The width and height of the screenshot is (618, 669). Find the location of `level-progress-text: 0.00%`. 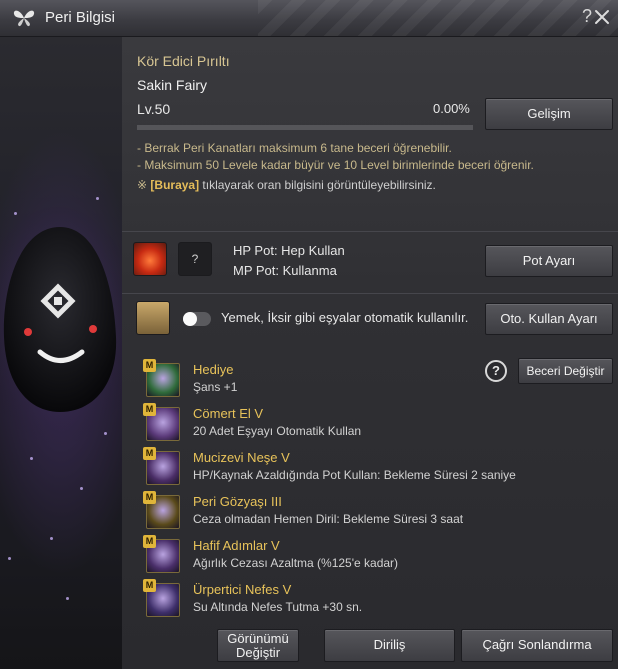

level-progress-text: 0.00% is located at coordinates (451, 108).